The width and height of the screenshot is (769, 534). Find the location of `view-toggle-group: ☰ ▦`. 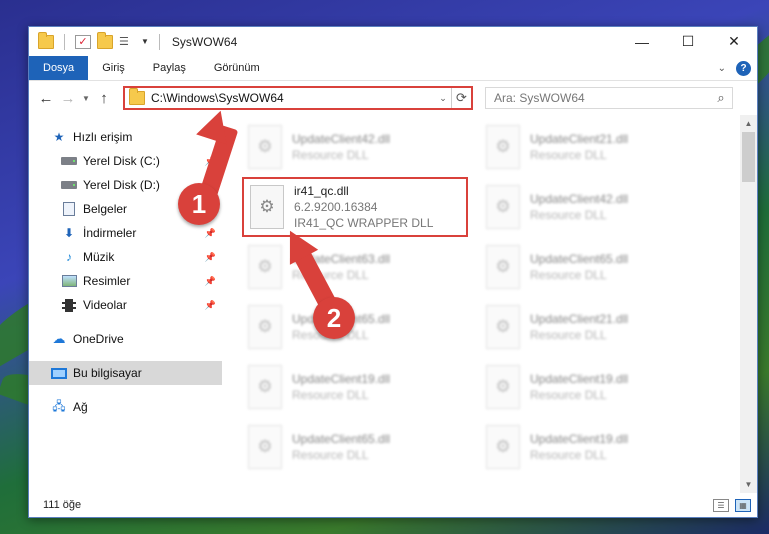

view-toggle-group: ☰ ▦ is located at coordinates (735, 505).